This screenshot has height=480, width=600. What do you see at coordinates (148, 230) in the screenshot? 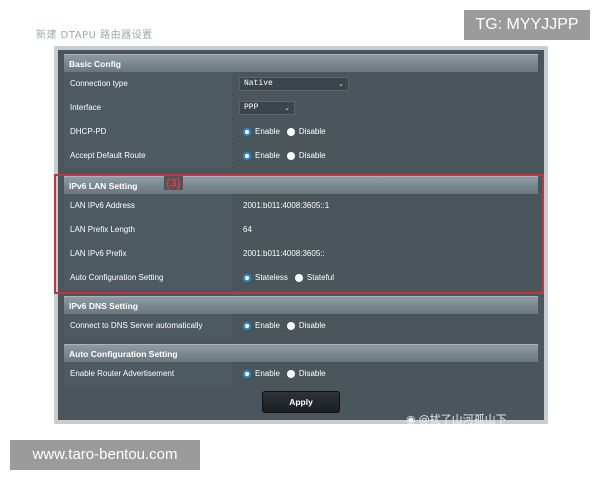
I see `lan-prefix-length-label: LAN Prefix Length` at bounding box center [148, 230].